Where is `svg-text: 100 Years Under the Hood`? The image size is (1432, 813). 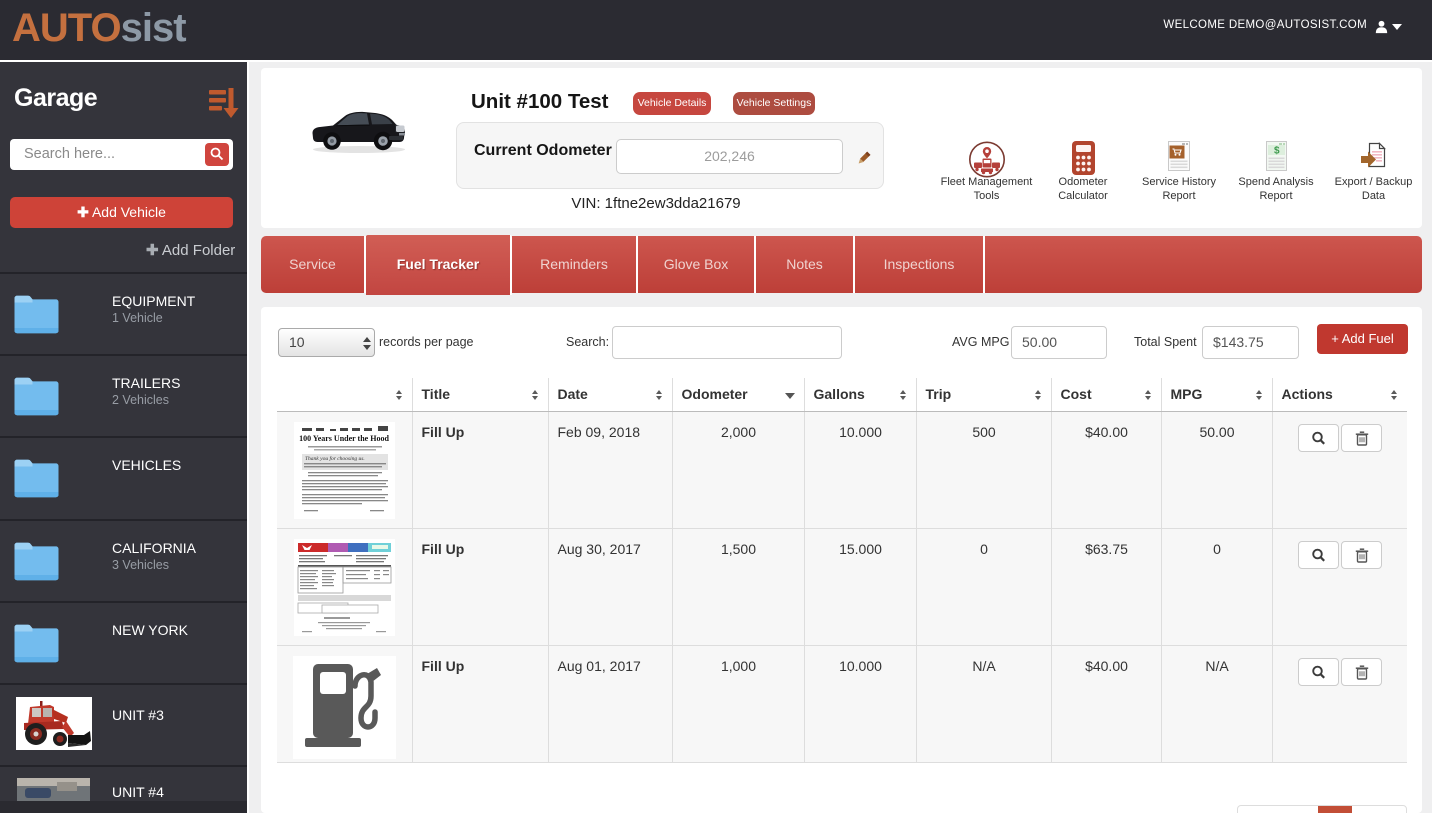 svg-text: 100 Years Under the Hood is located at coordinates (344, 438).